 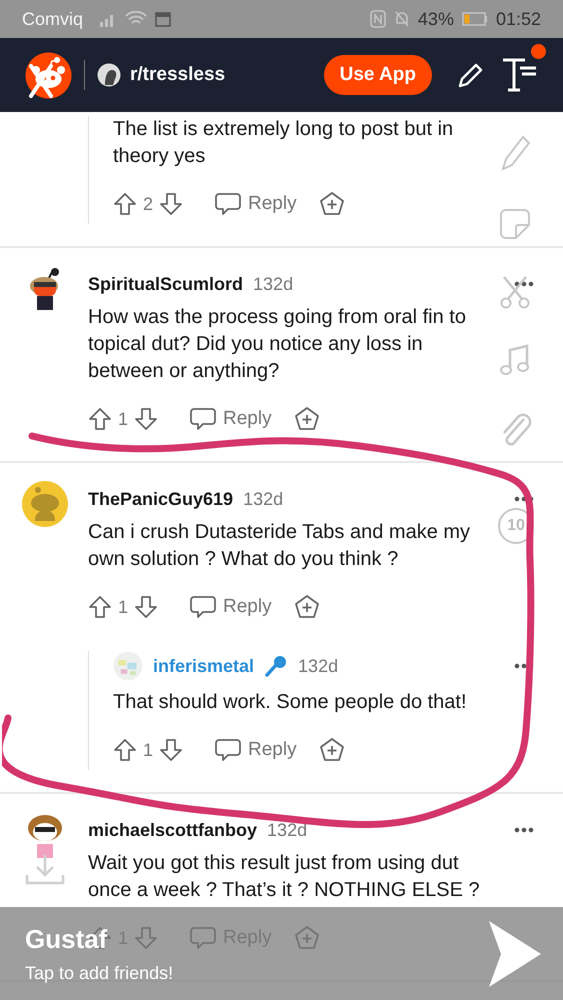 I want to click on subreddit-avatar, so click(x=109, y=75).